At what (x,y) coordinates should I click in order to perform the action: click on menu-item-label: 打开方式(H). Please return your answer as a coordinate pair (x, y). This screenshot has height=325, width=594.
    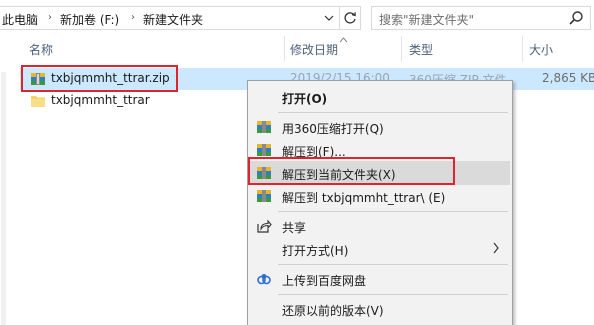
    Looking at the image, I should click on (315, 251).